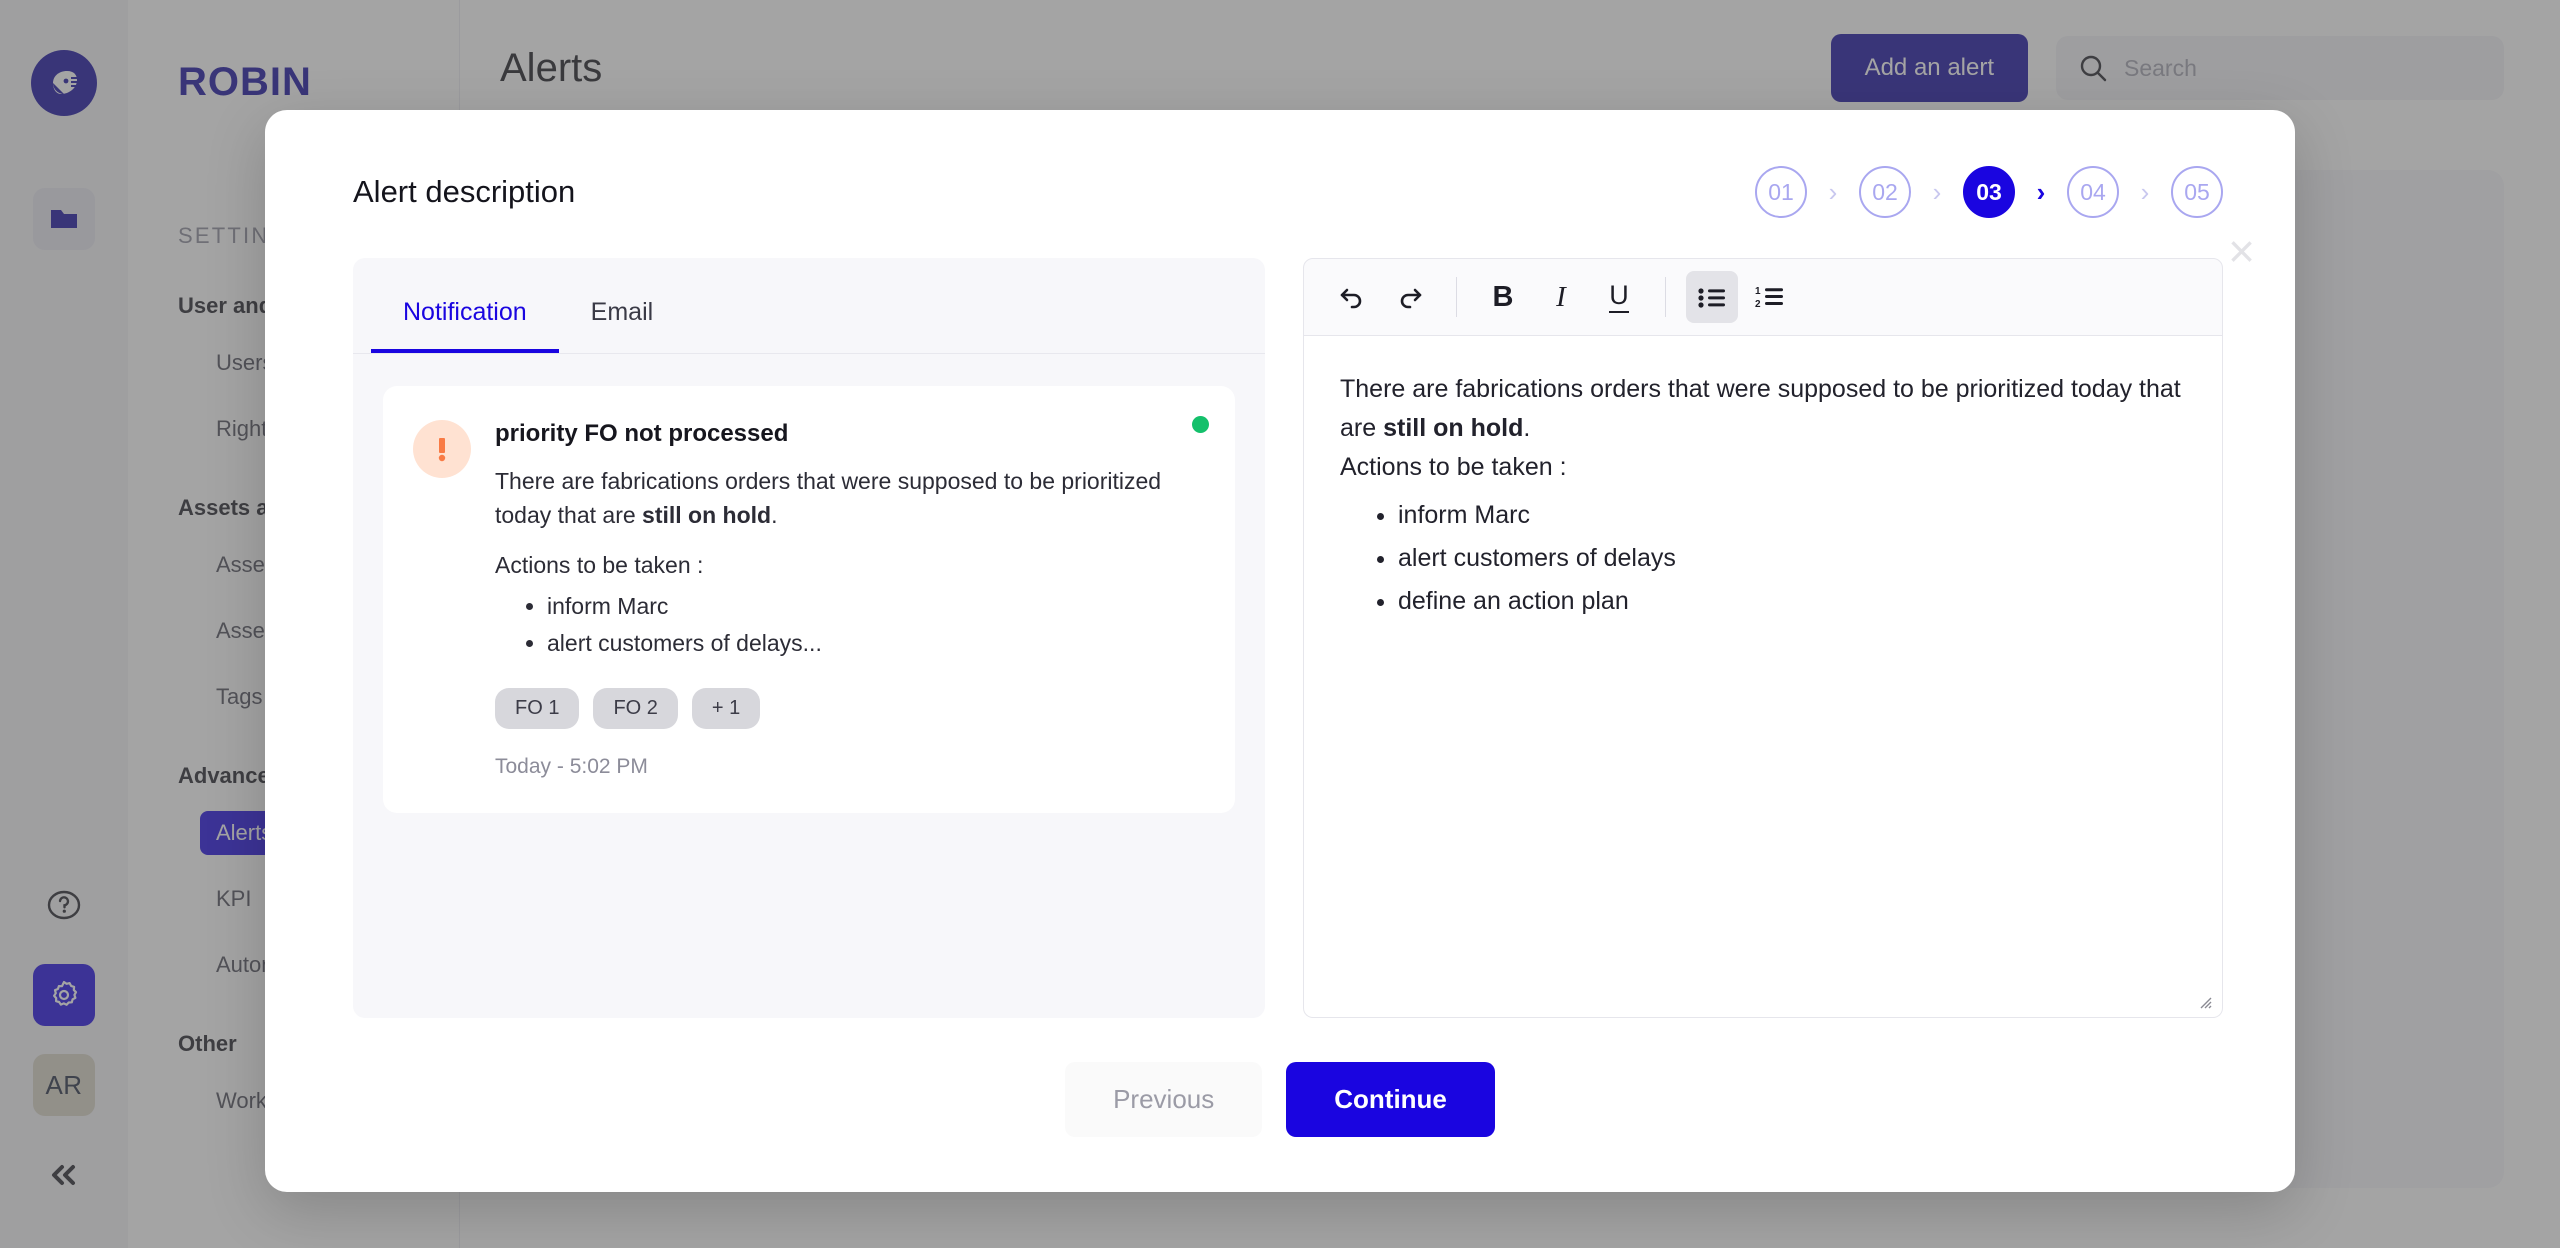 The image size is (2560, 1248). I want to click on status-badge, so click(1200, 424).